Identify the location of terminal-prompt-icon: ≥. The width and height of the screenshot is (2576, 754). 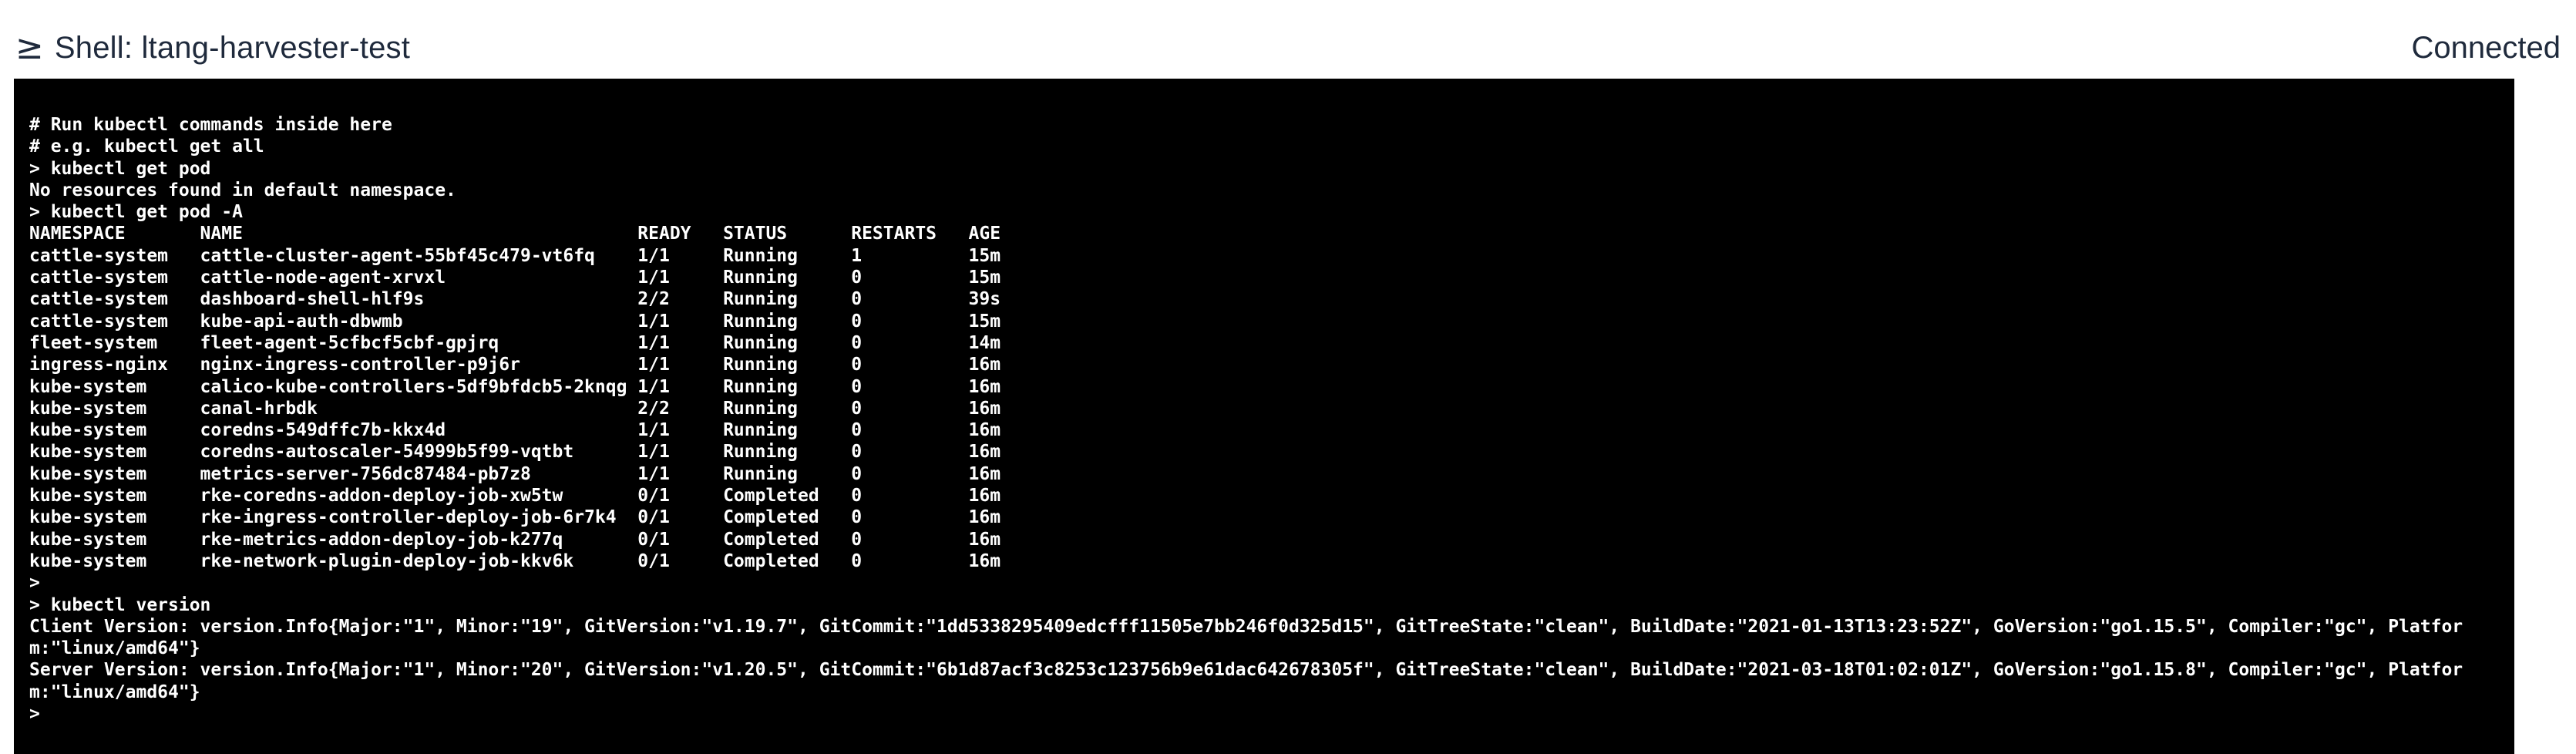
(29, 48).